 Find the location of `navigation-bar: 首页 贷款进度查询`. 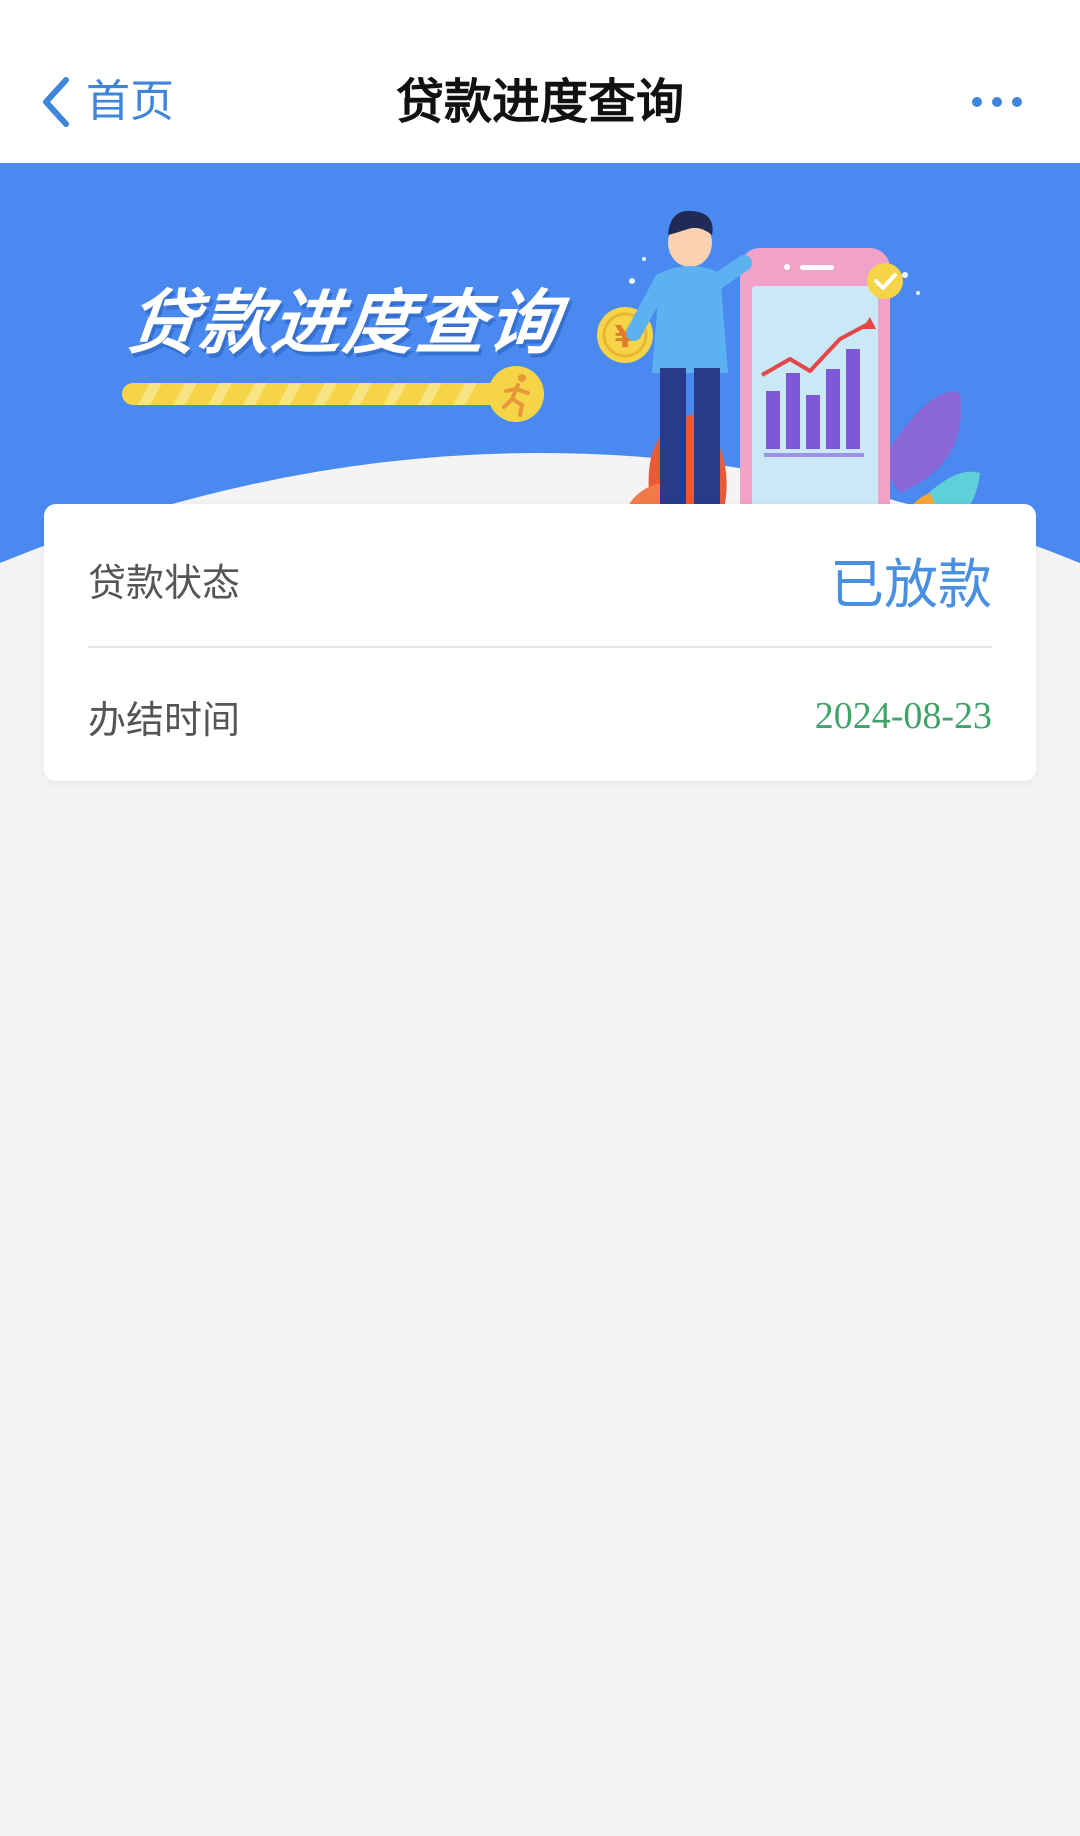

navigation-bar: 首页 贷款进度查询 is located at coordinates (540, 81).